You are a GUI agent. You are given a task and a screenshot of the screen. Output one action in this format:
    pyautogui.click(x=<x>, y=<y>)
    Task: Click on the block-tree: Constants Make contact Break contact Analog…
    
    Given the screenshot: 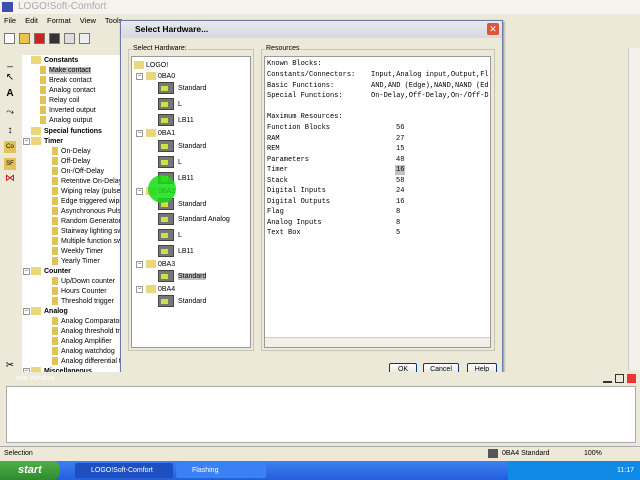 What is the action you would take?
    pyautogui.click(x=72, y=214)
    